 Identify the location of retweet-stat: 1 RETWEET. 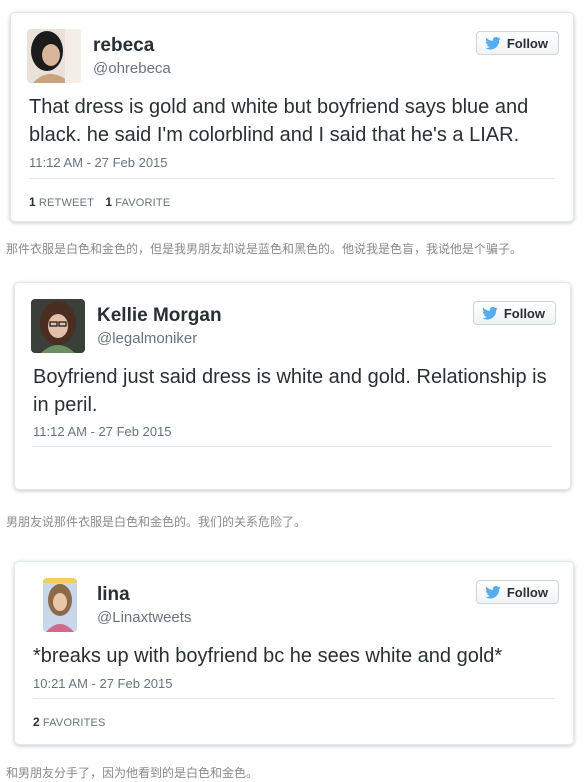
(61, 202).